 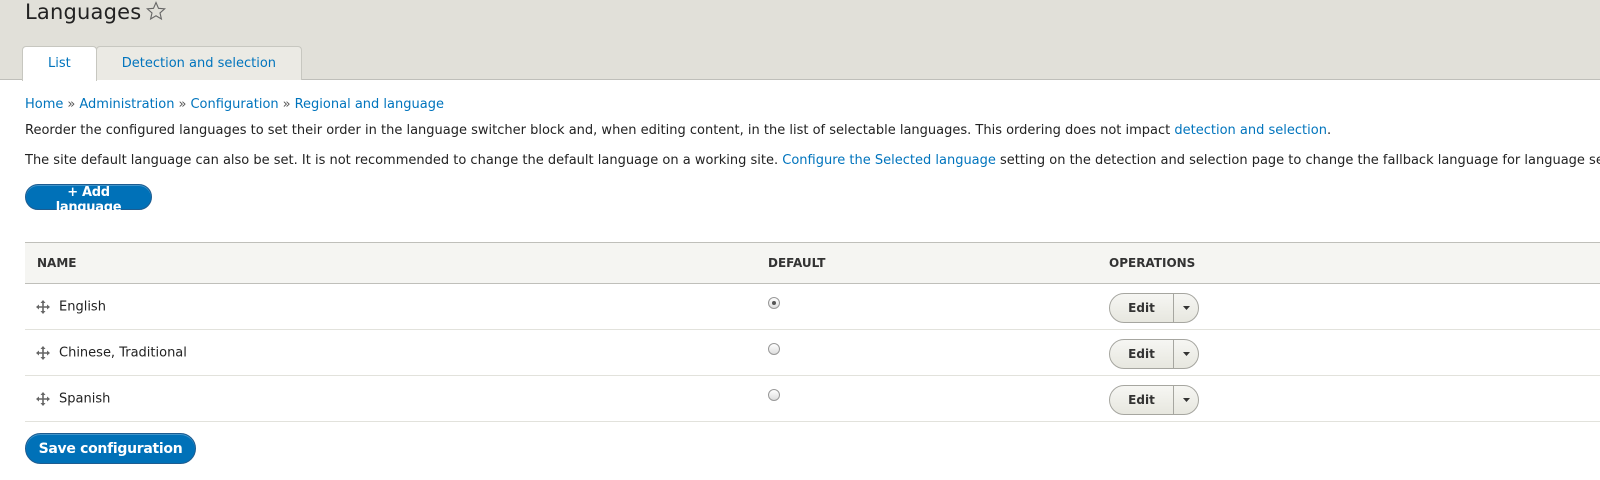 I want to click on language-name: Chinese, Traditional, so click(x=123, y=352).